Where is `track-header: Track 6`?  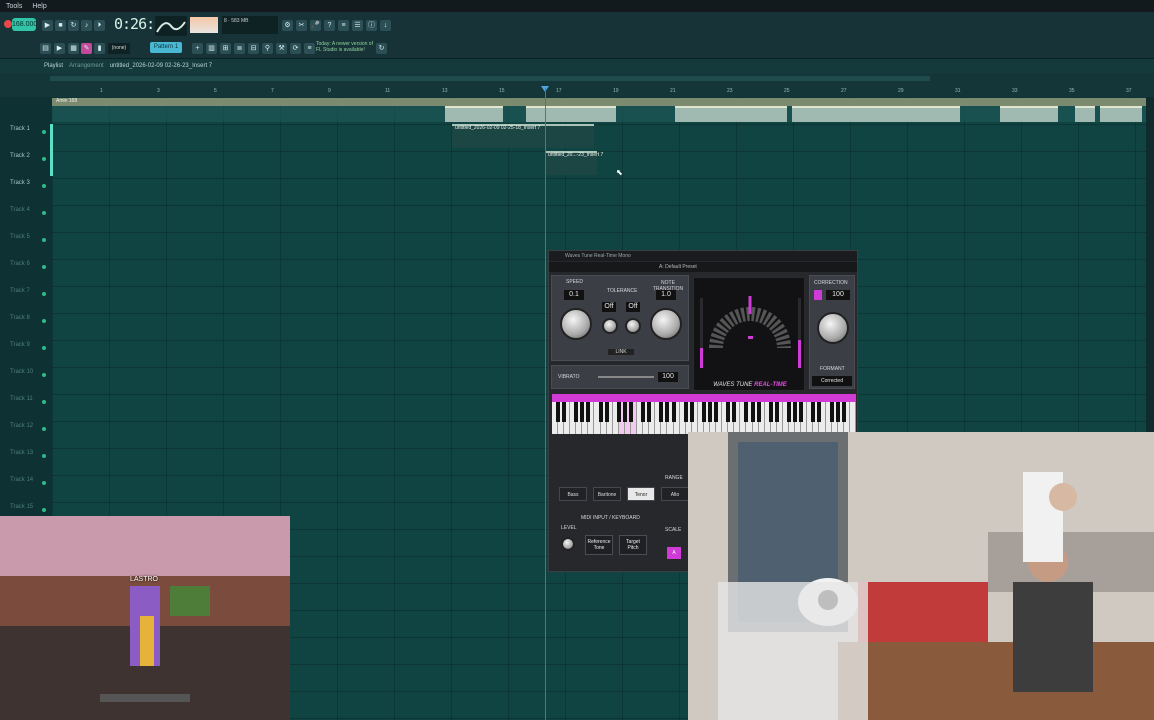
track-header: Track 6 is located at coordinates (20, 264).